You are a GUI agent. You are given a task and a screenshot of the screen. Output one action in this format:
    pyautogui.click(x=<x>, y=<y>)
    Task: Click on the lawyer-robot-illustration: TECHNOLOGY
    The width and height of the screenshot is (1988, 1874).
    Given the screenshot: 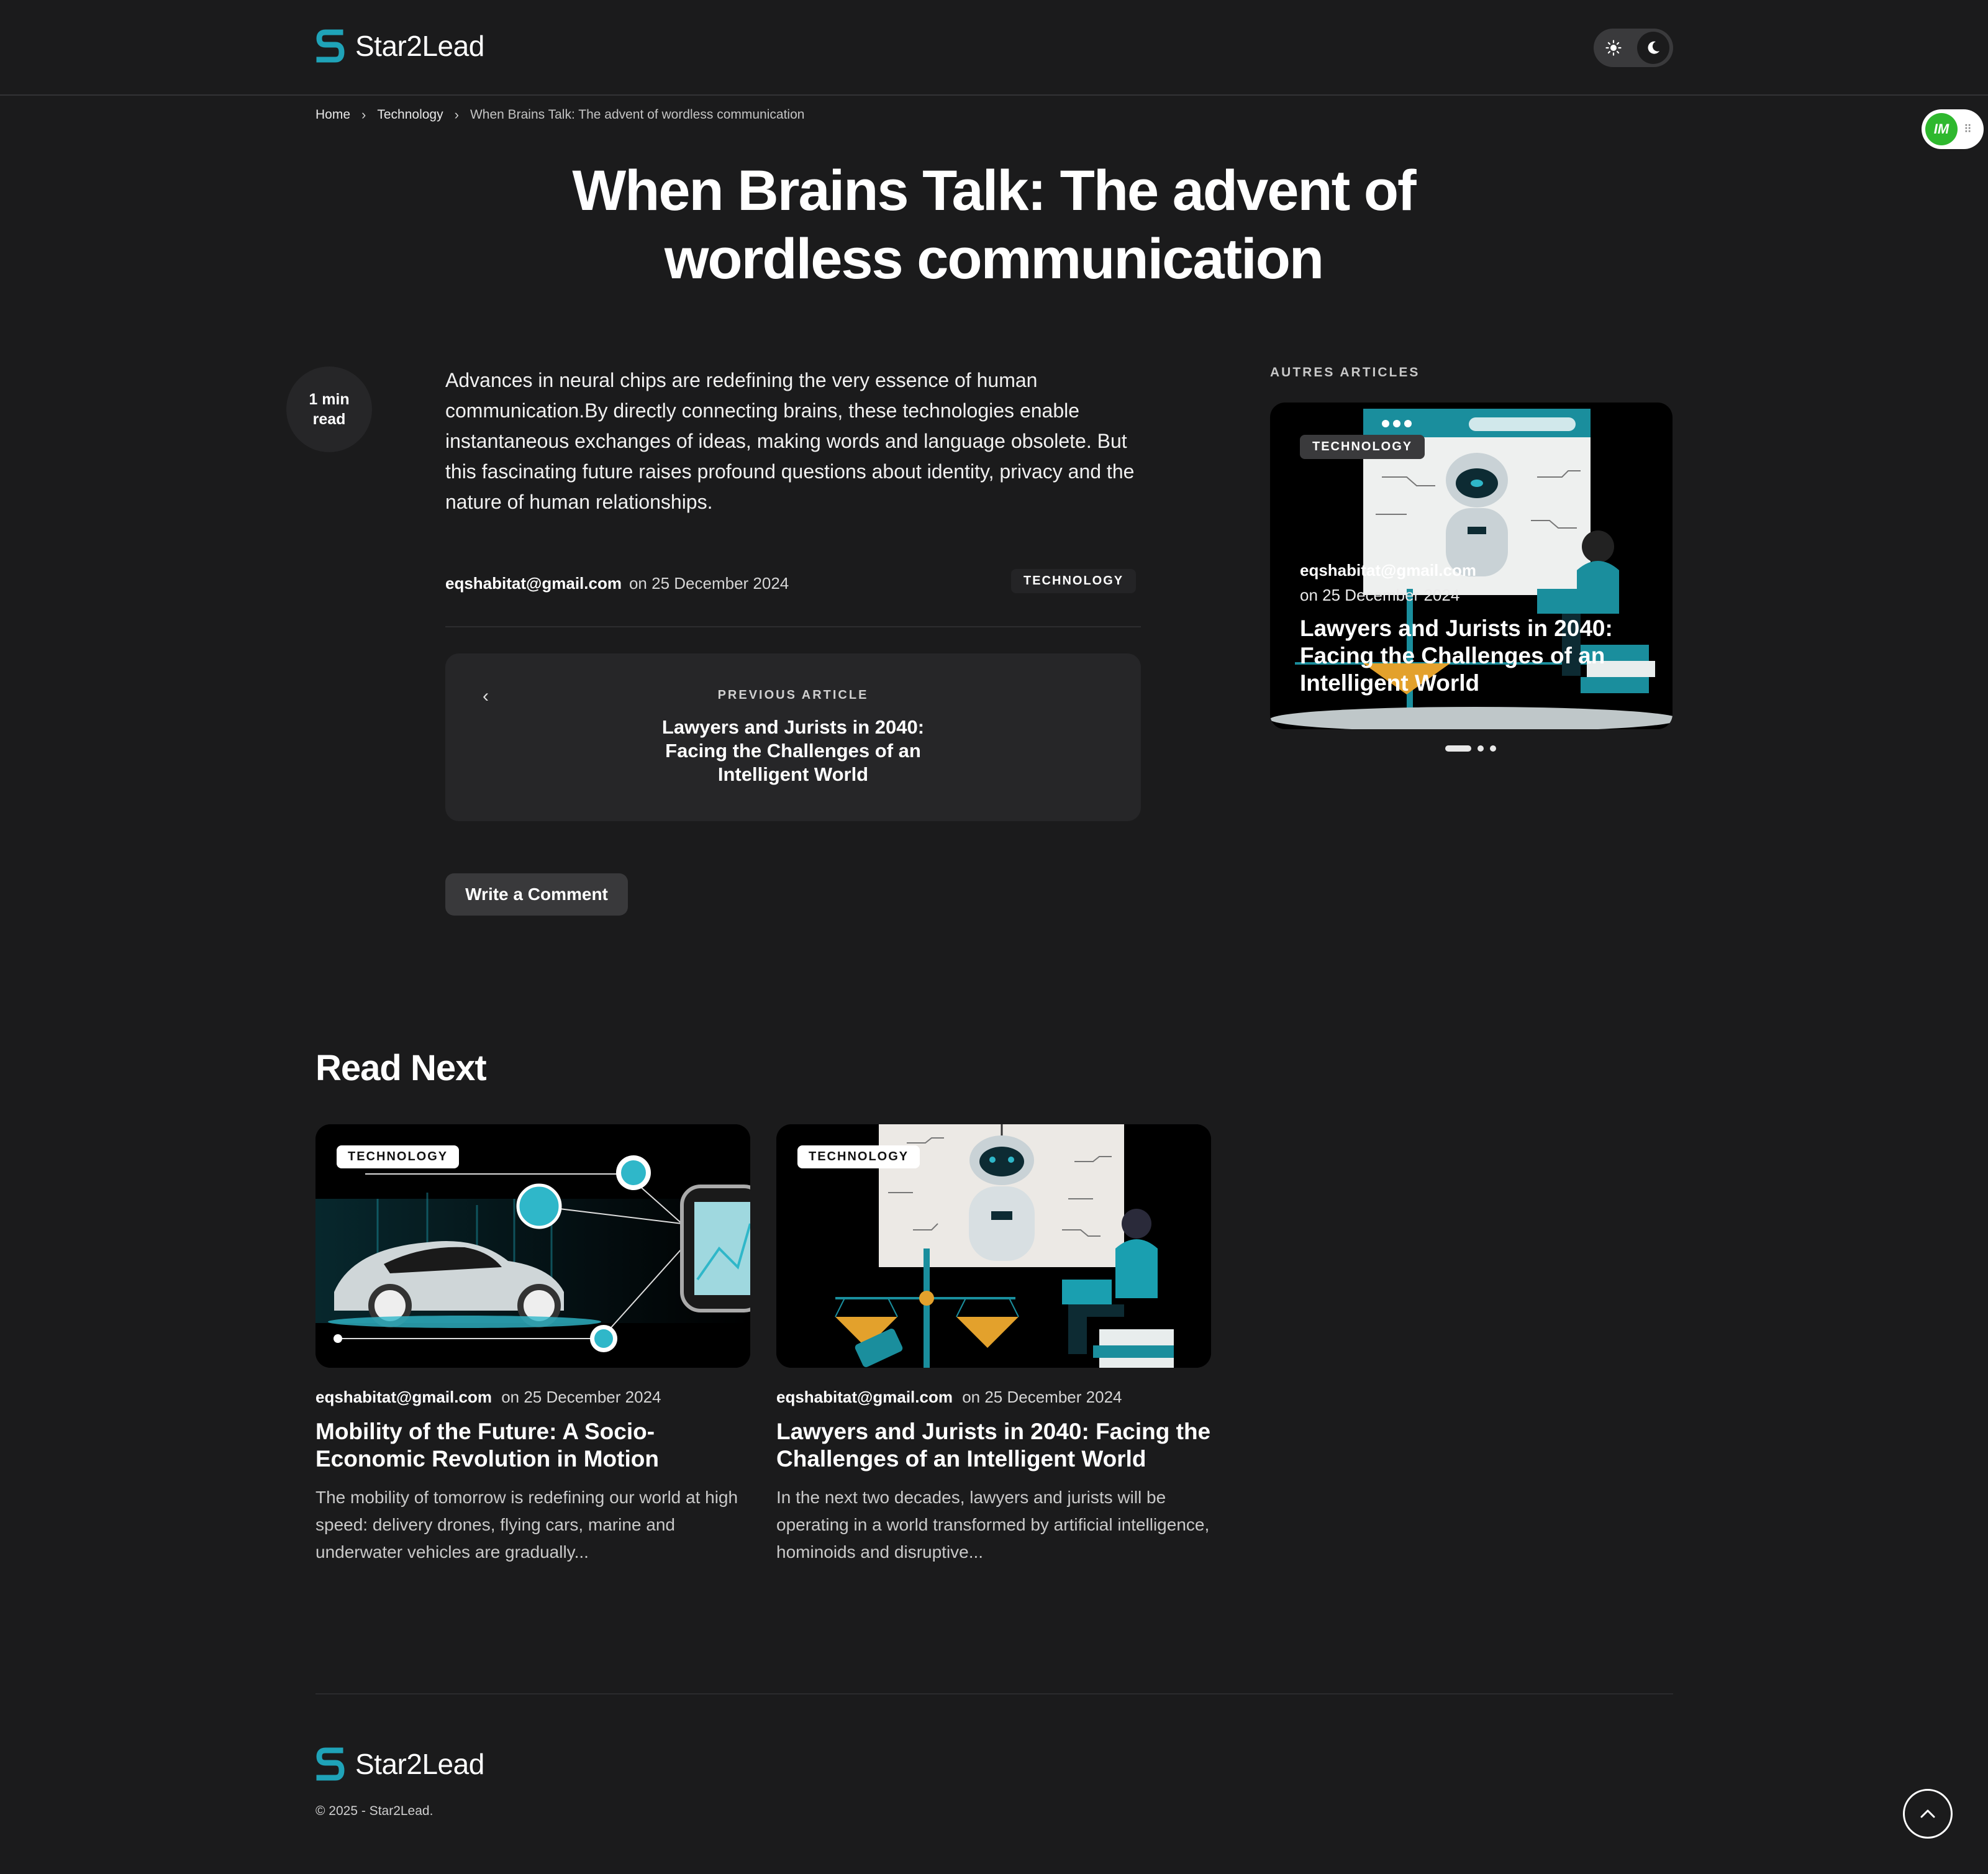 What is the action you would take?
    pyautogui.click(x=993, y=1246)
    